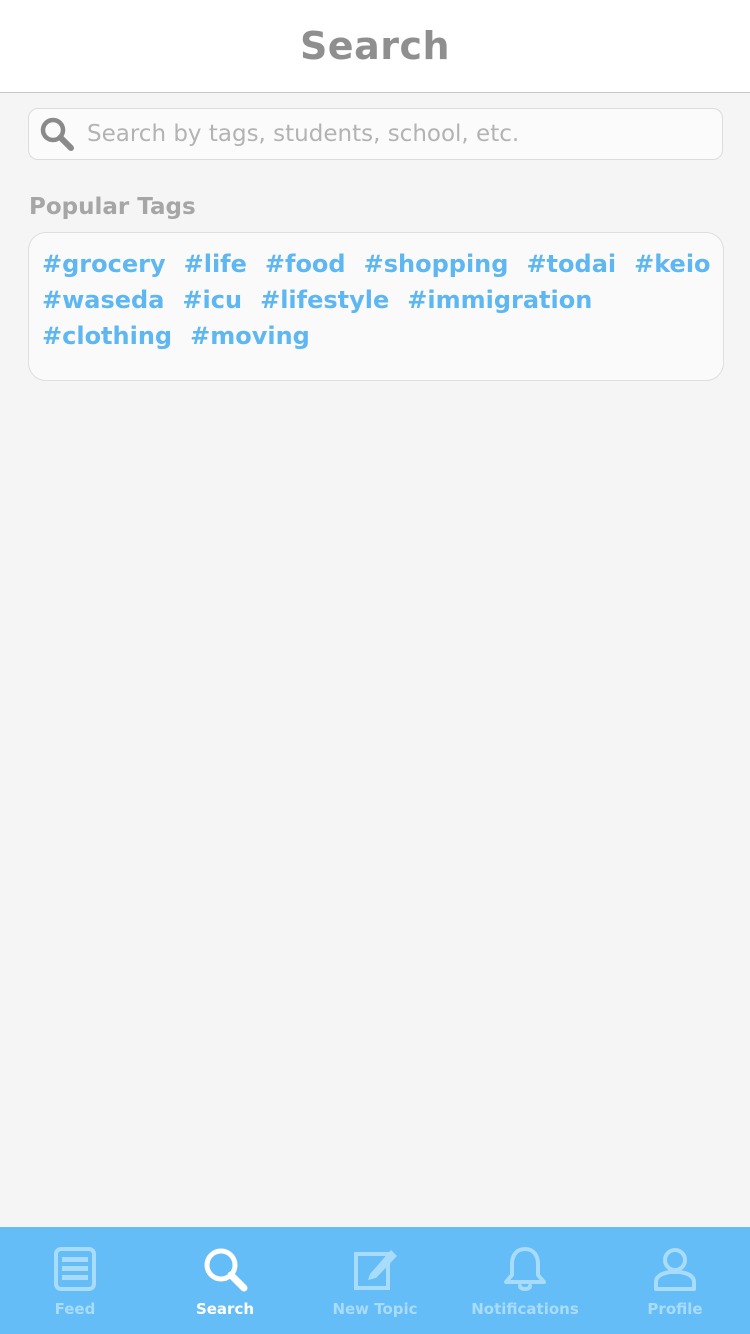 This screenshot has width=750, height=1334. What do you see at coordinates (250, 336) in the screenshot?
I see `tag-moving: #moving` at bounding box center [250, 336].